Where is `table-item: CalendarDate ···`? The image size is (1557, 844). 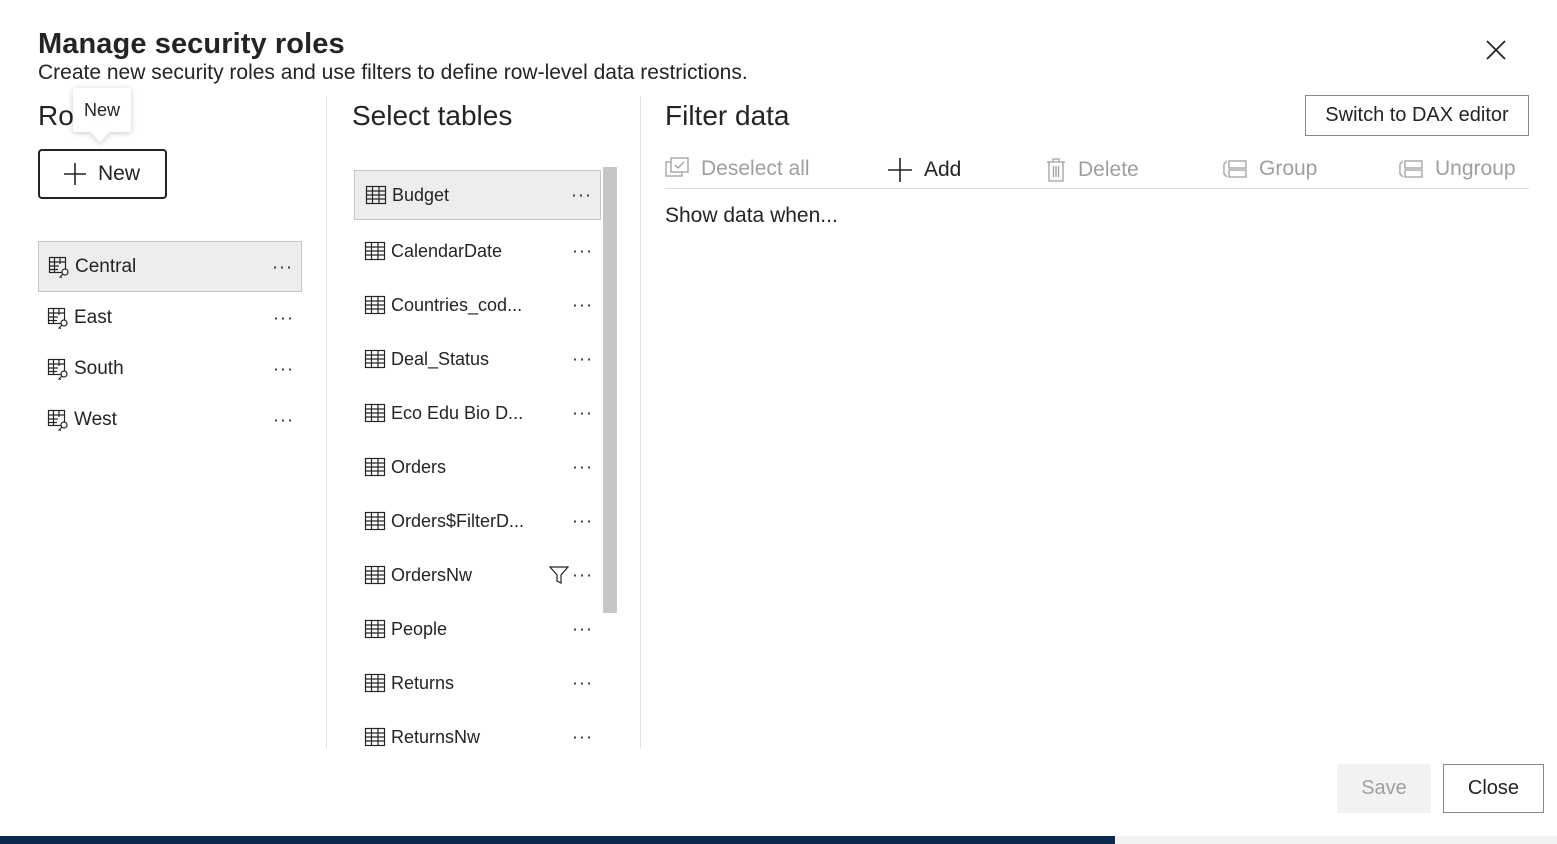
table-item: CalendarDate ··· is located at coordinates (477, 251).